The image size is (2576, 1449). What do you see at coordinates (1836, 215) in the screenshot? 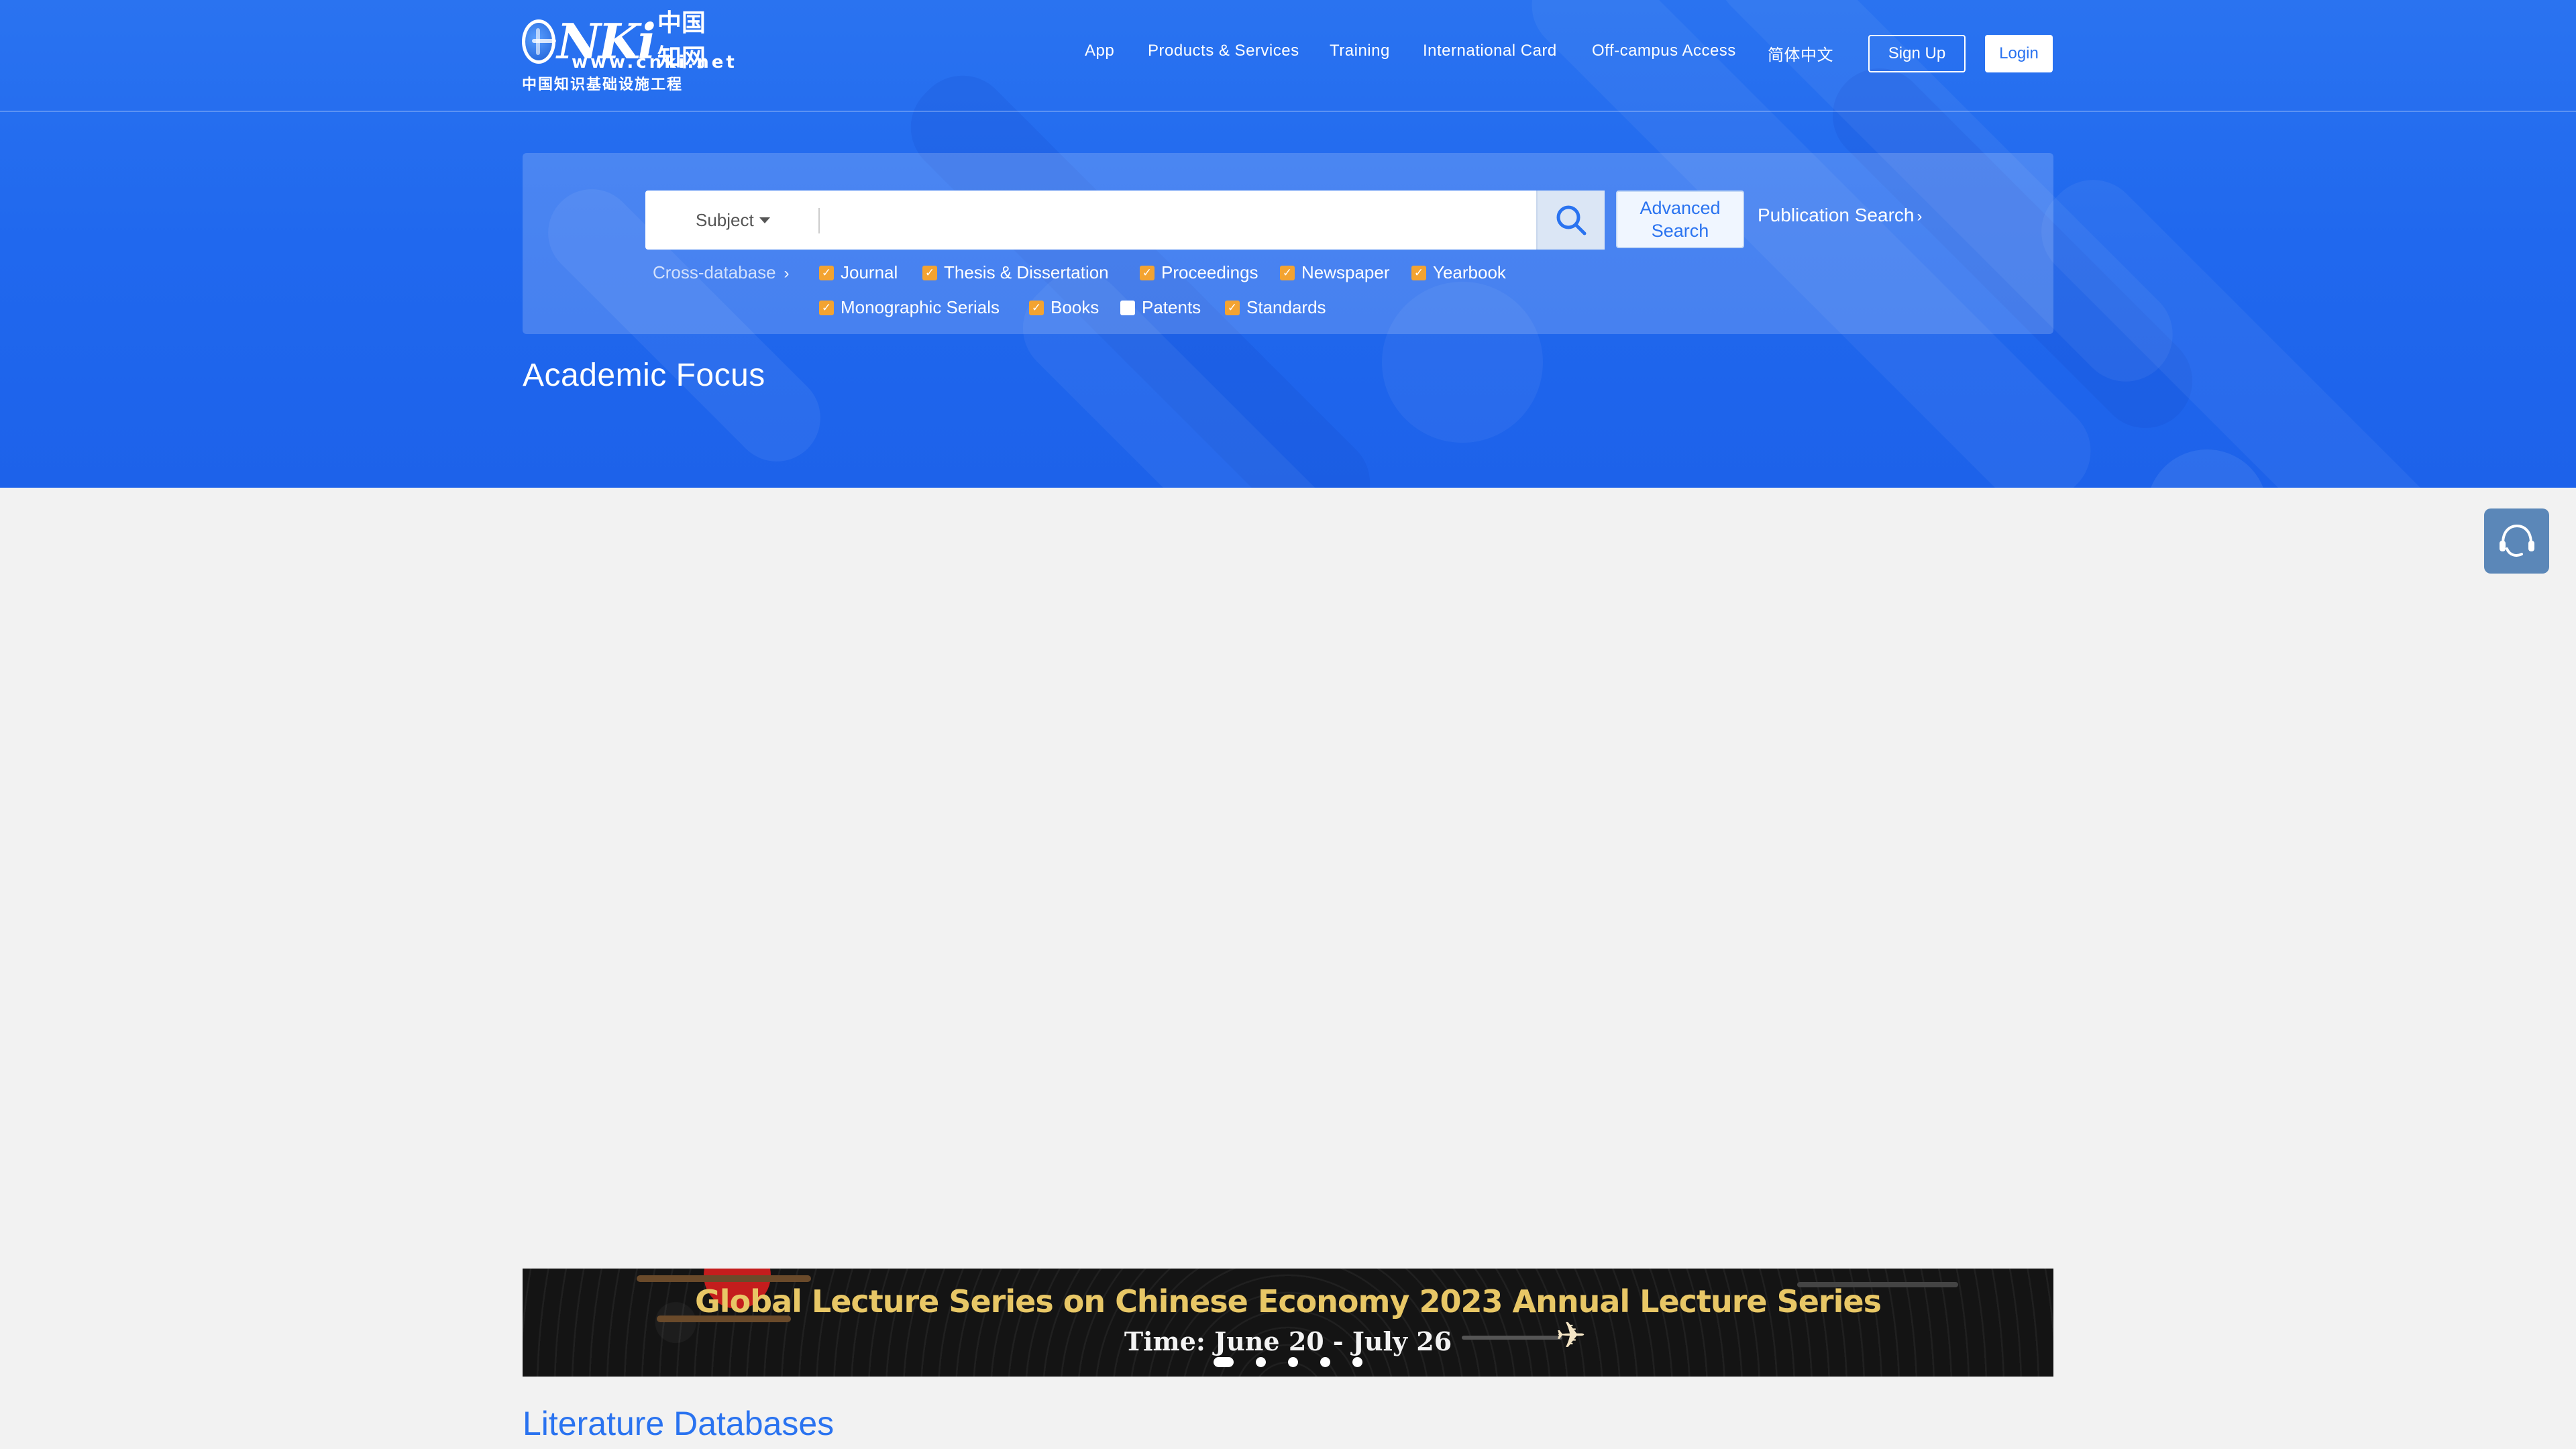
I see `publication-search-label: Publication Search` at bounding box center [1836, 215].